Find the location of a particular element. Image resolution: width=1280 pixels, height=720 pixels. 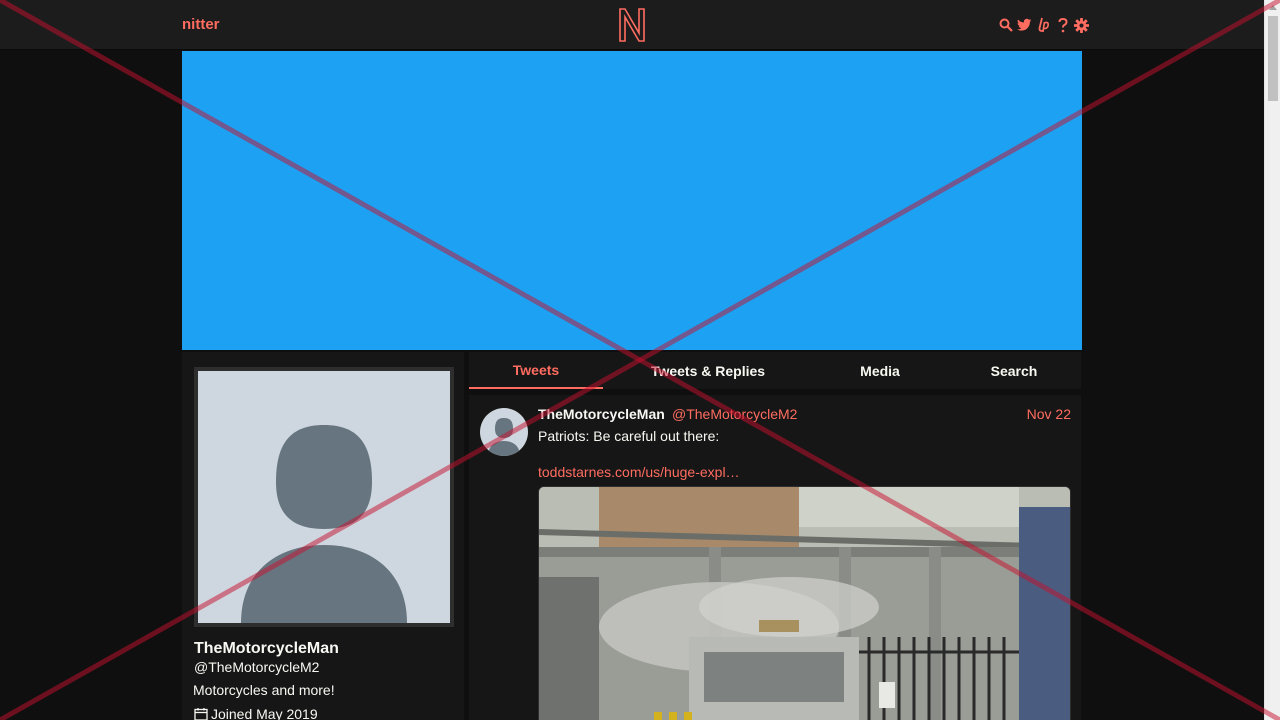

tab-search: Search is located at coordinates (1014, 370).